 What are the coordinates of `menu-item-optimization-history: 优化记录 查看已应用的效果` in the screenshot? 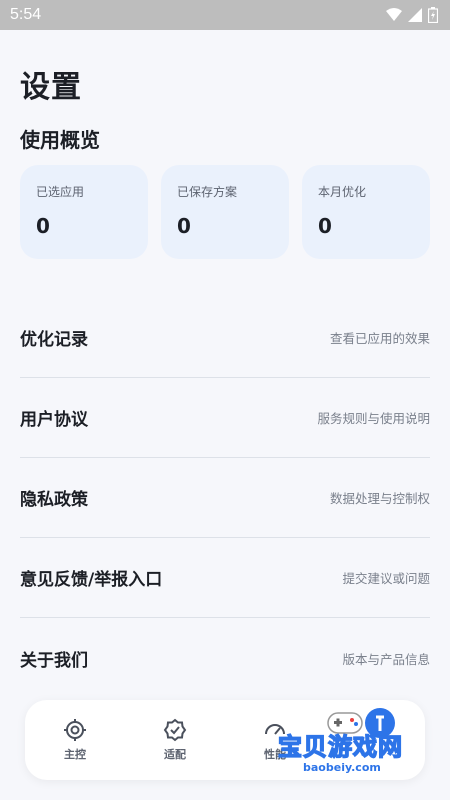 It's located at (225, 338).